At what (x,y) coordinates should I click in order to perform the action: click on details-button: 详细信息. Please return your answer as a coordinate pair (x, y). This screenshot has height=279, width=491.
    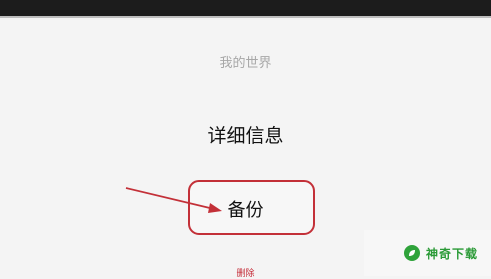
    Looking at the image, I should click on (245, 134).